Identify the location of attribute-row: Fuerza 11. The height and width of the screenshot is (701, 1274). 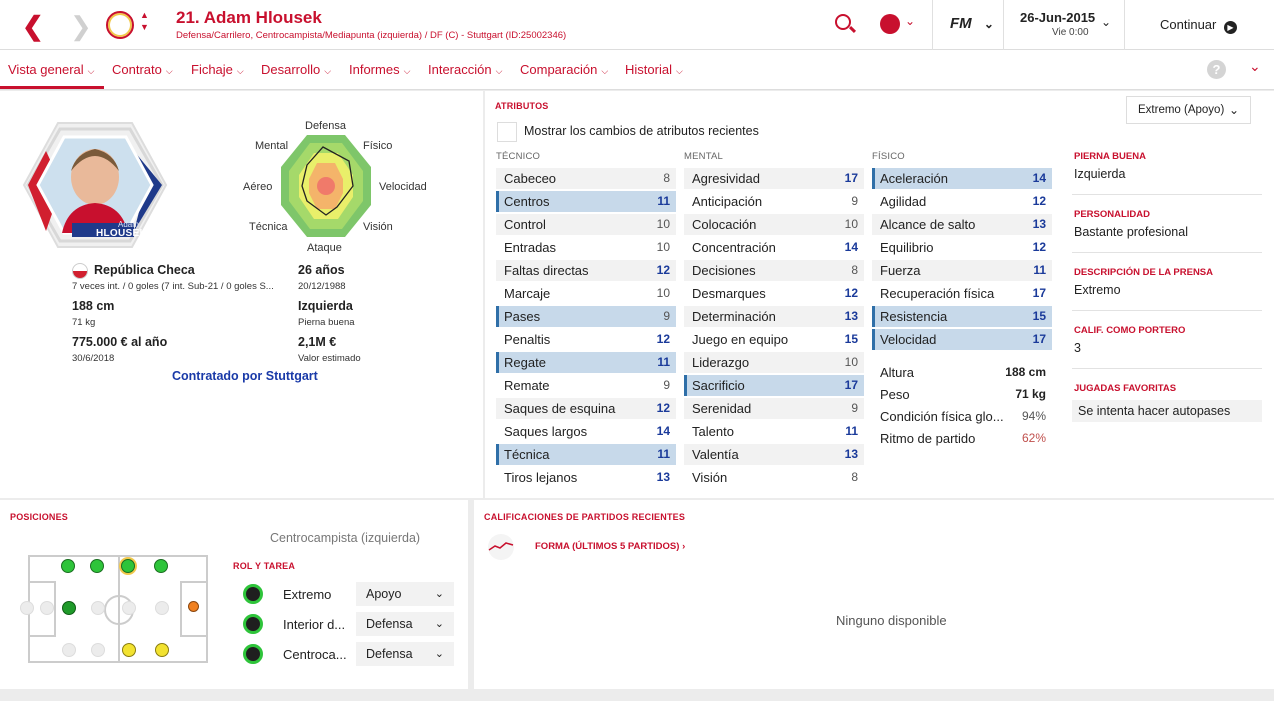
(962, 270).